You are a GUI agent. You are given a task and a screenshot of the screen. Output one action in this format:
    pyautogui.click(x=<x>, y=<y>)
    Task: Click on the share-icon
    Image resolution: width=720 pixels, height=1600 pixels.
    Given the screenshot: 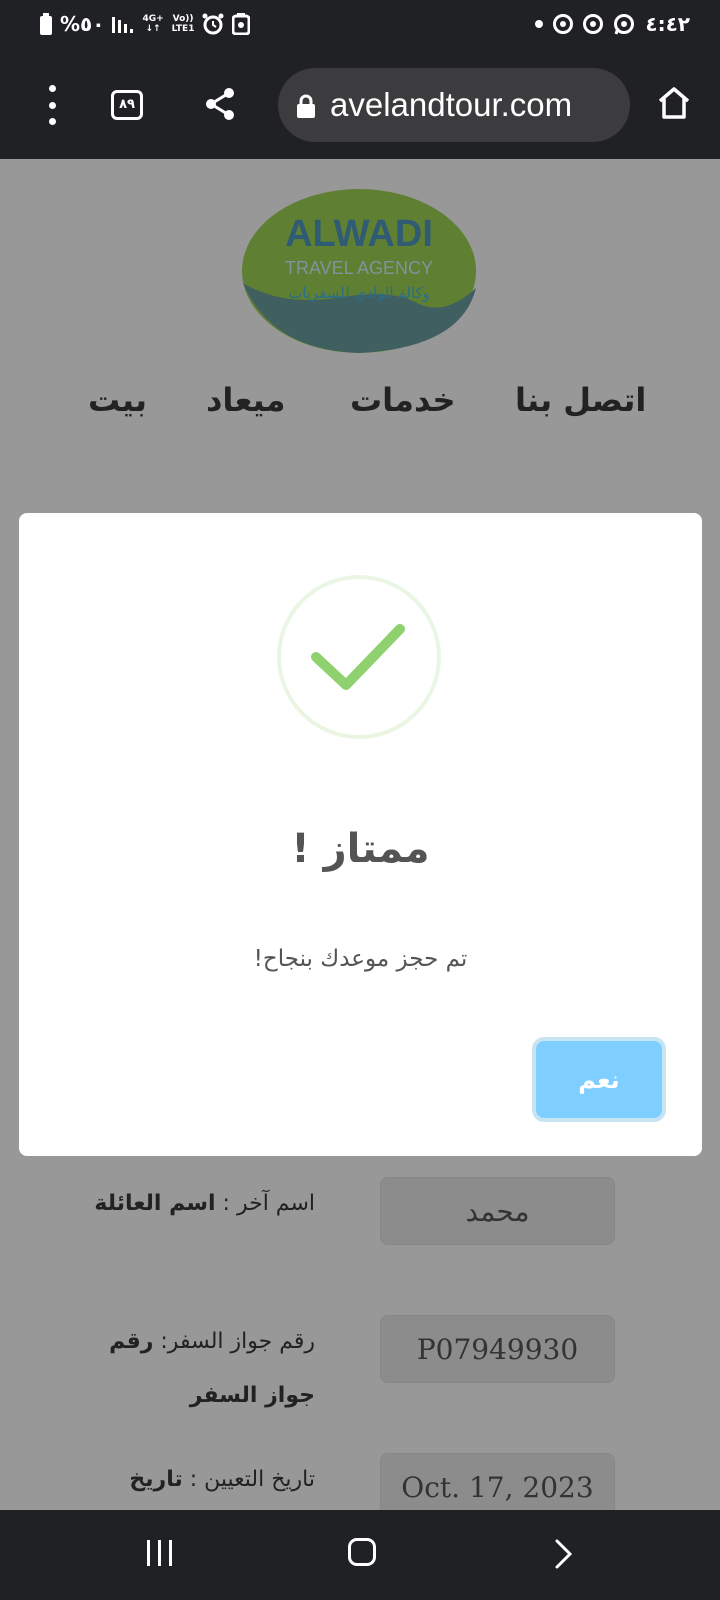 What is the action you would take?
    pyautogui.click(x=220, y=104)
    